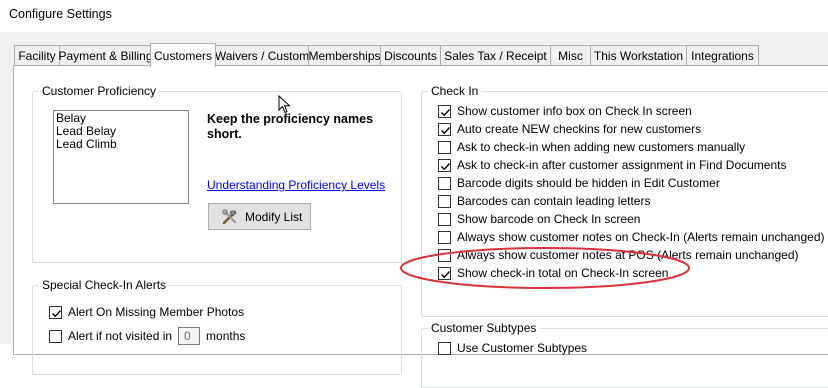 The image size is (828, 388). What do you see at coordinates (624, 354) in the screenshot?
I see `customer-subtypes-group: Customer Subtypes Use Customer Subtypes` at bounding box center [624, 354].